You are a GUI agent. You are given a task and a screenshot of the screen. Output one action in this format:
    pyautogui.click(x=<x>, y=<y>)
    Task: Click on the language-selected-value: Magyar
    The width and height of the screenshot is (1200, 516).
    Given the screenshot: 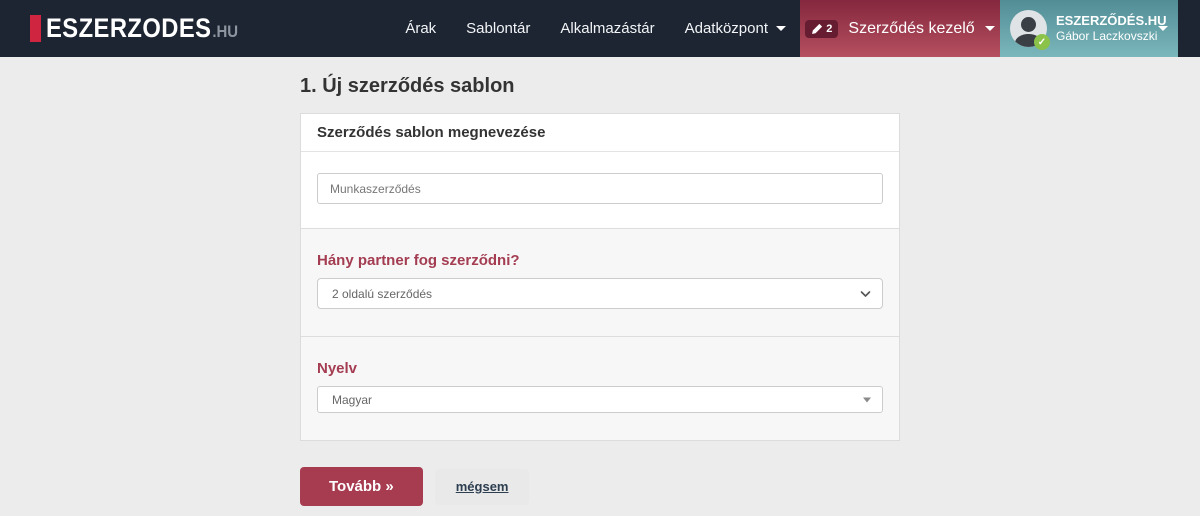 What is the action you would take?
    pyautogui.click(x=352, y=399)
    